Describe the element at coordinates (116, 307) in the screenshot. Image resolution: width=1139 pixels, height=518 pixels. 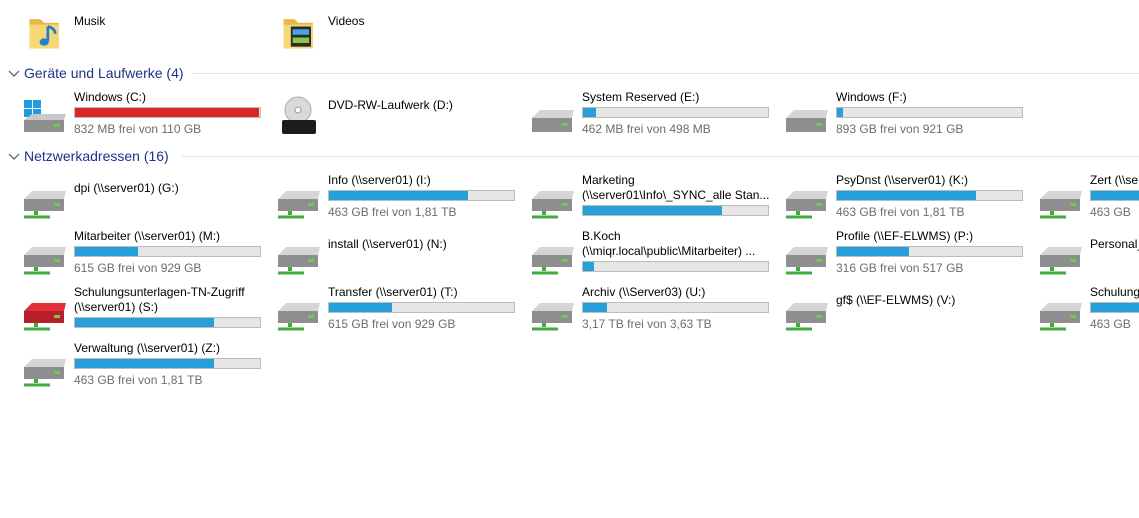
I see `drive-path-label: (\\server01) (S:)` at that location.